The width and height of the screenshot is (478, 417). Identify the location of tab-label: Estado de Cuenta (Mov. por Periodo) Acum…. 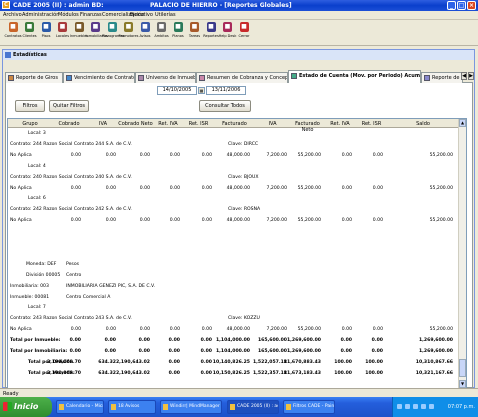
(360, 76).